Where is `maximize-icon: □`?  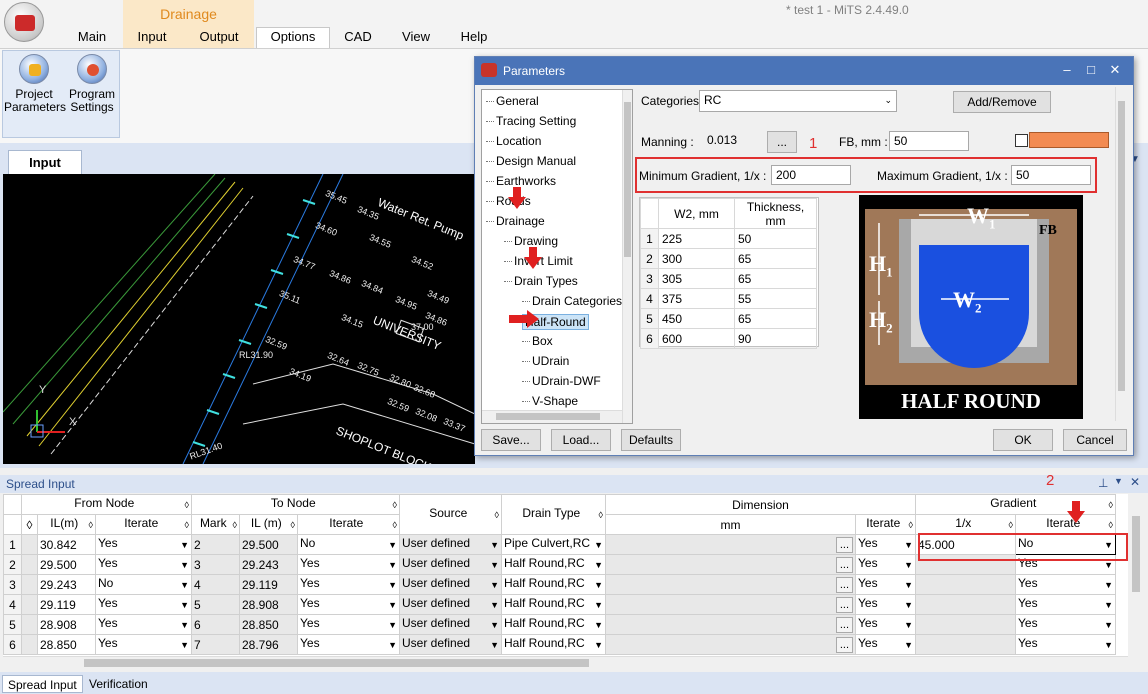 maximize-icon: □ is located at coordinates (1091, 70).